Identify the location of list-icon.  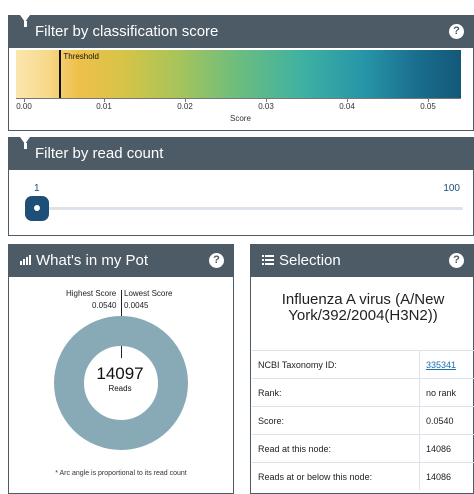
(268, 261).